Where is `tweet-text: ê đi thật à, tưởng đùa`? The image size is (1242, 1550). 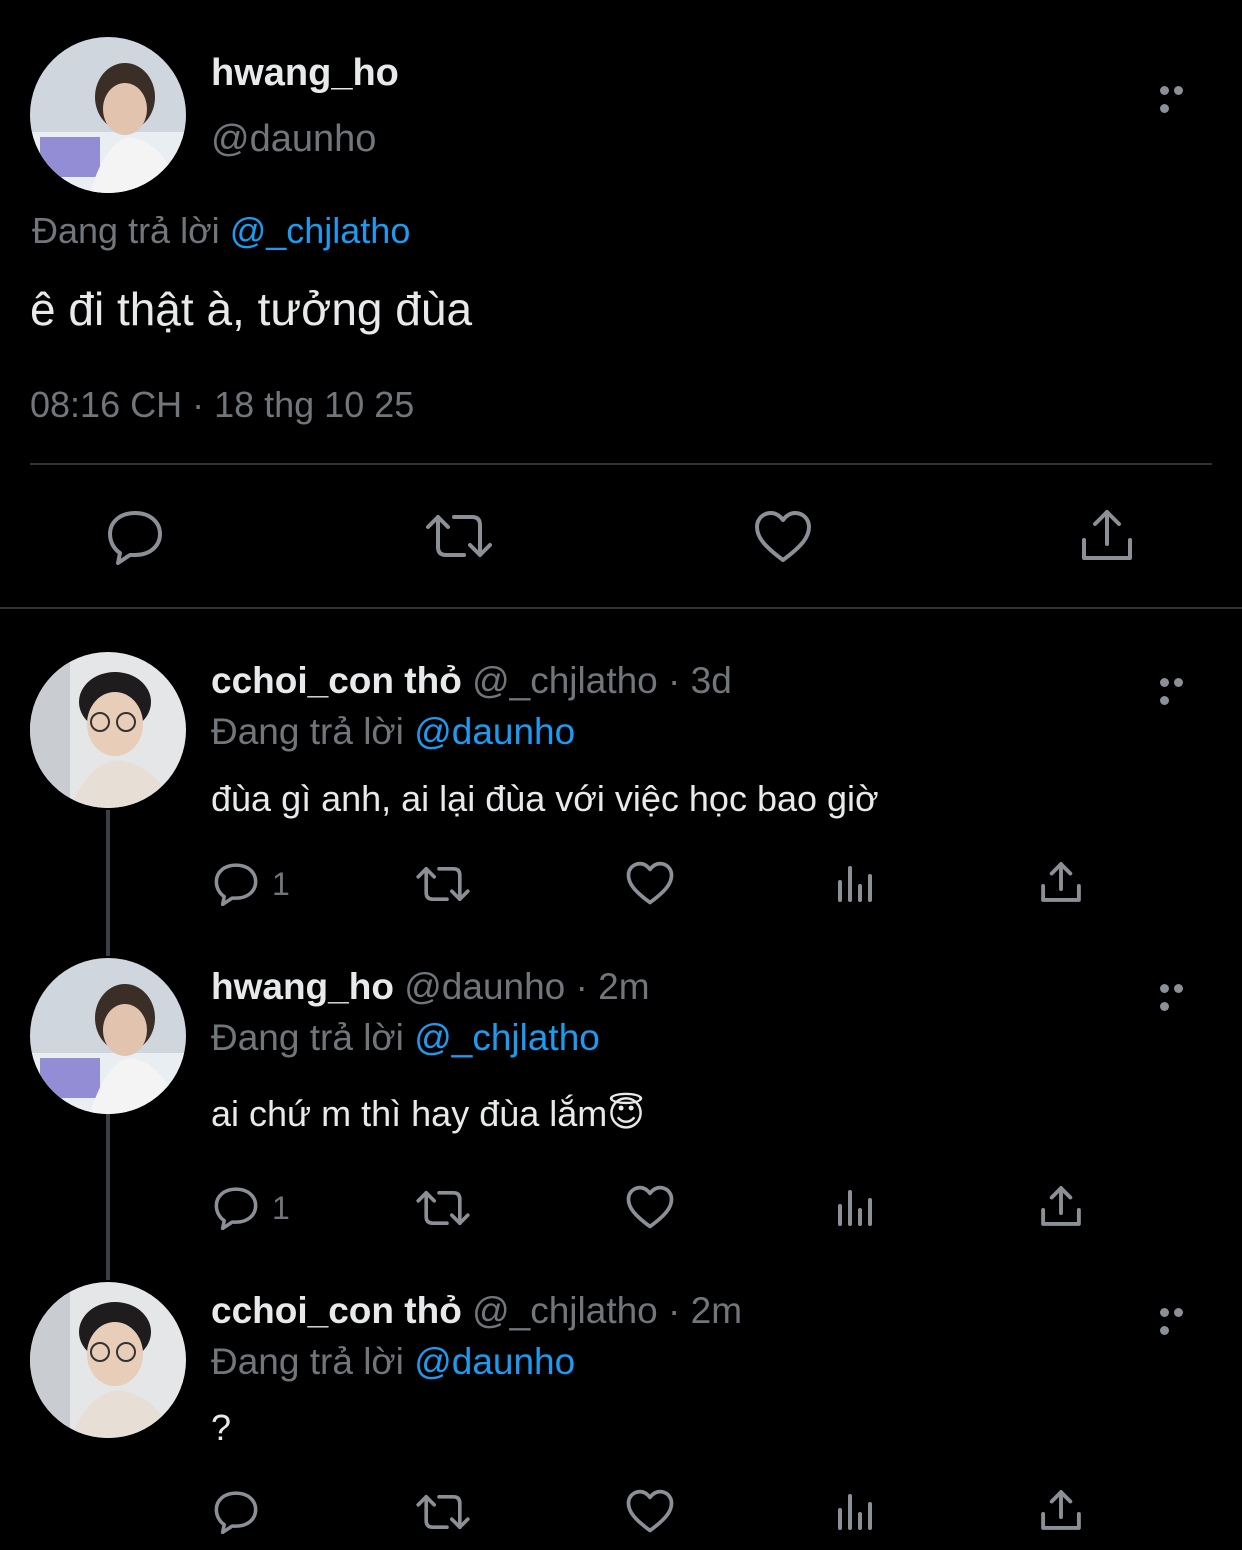
tweet-text: ê đi thật à, tưởng đùa is located at coordinates (251, 309).